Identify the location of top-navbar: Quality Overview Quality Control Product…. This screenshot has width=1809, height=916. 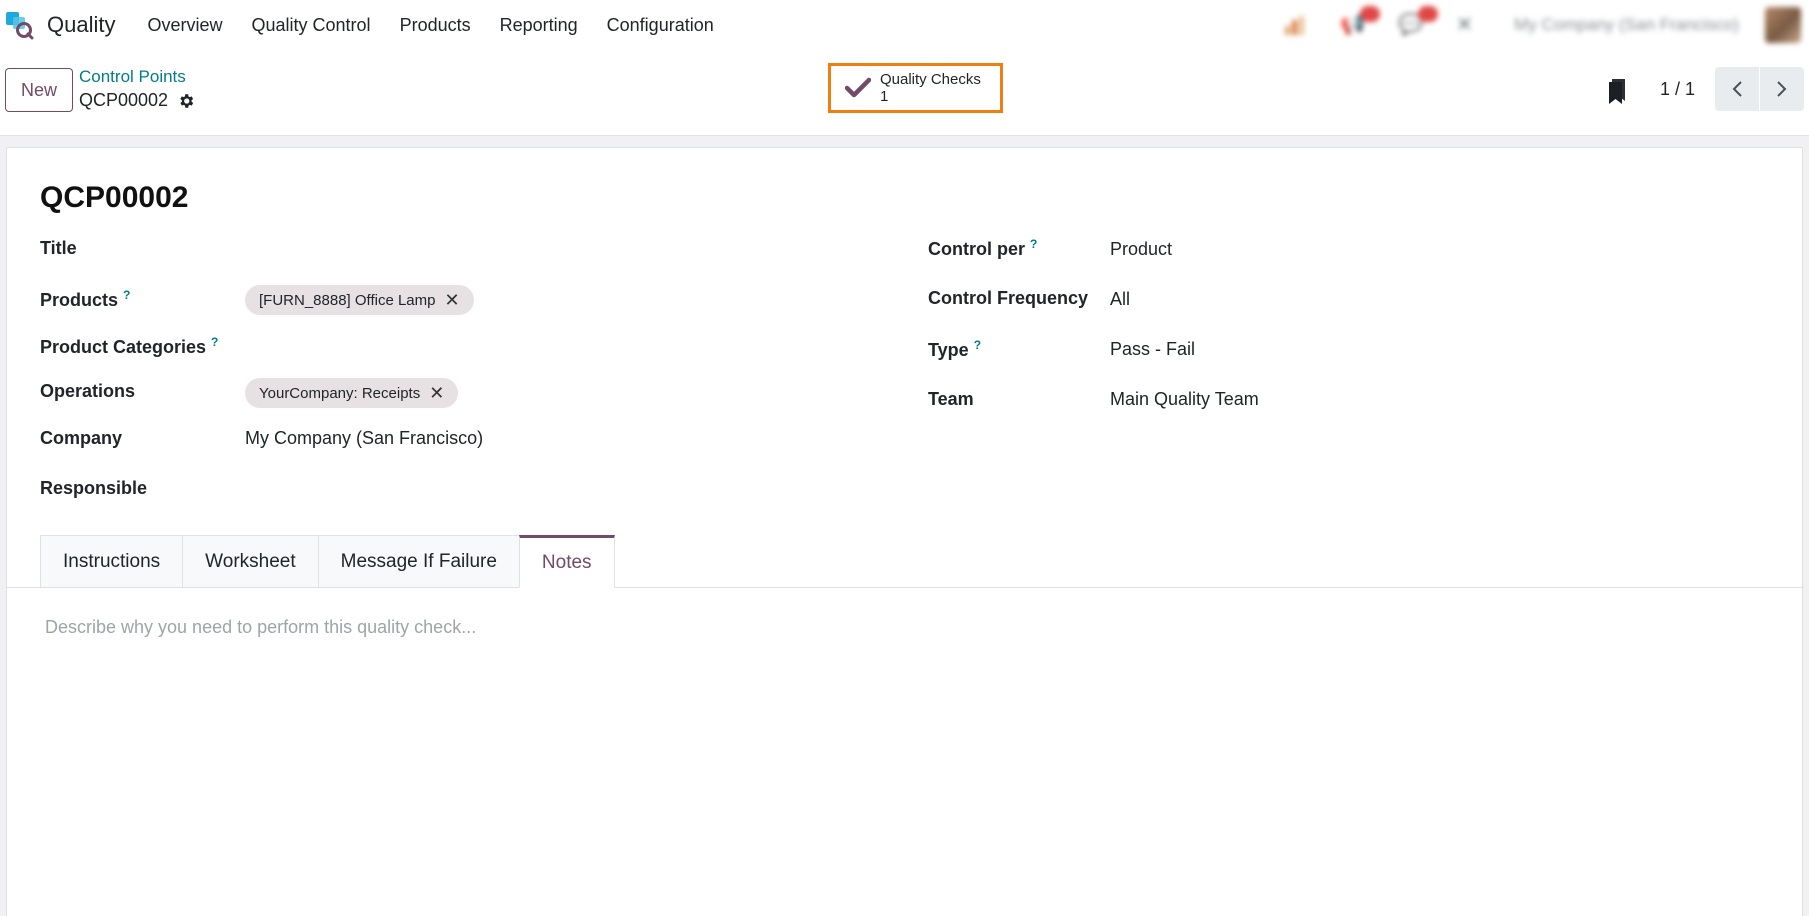
(904, 25).